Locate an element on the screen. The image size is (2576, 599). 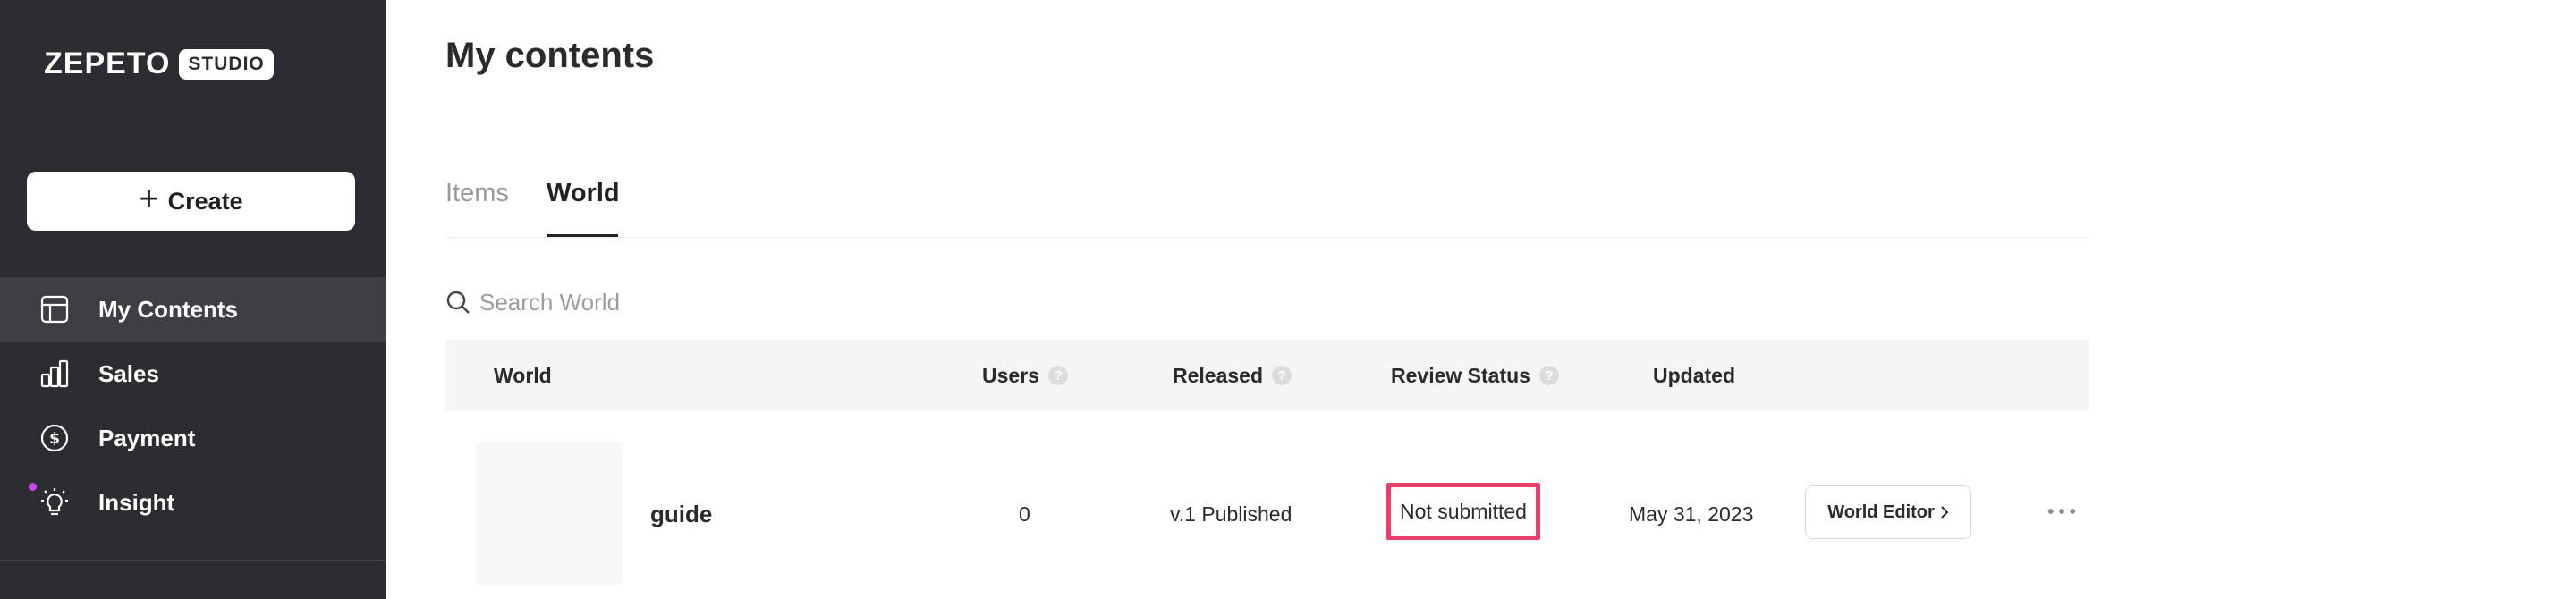
column-header-label: Users is located at coordinates (1010, 375).